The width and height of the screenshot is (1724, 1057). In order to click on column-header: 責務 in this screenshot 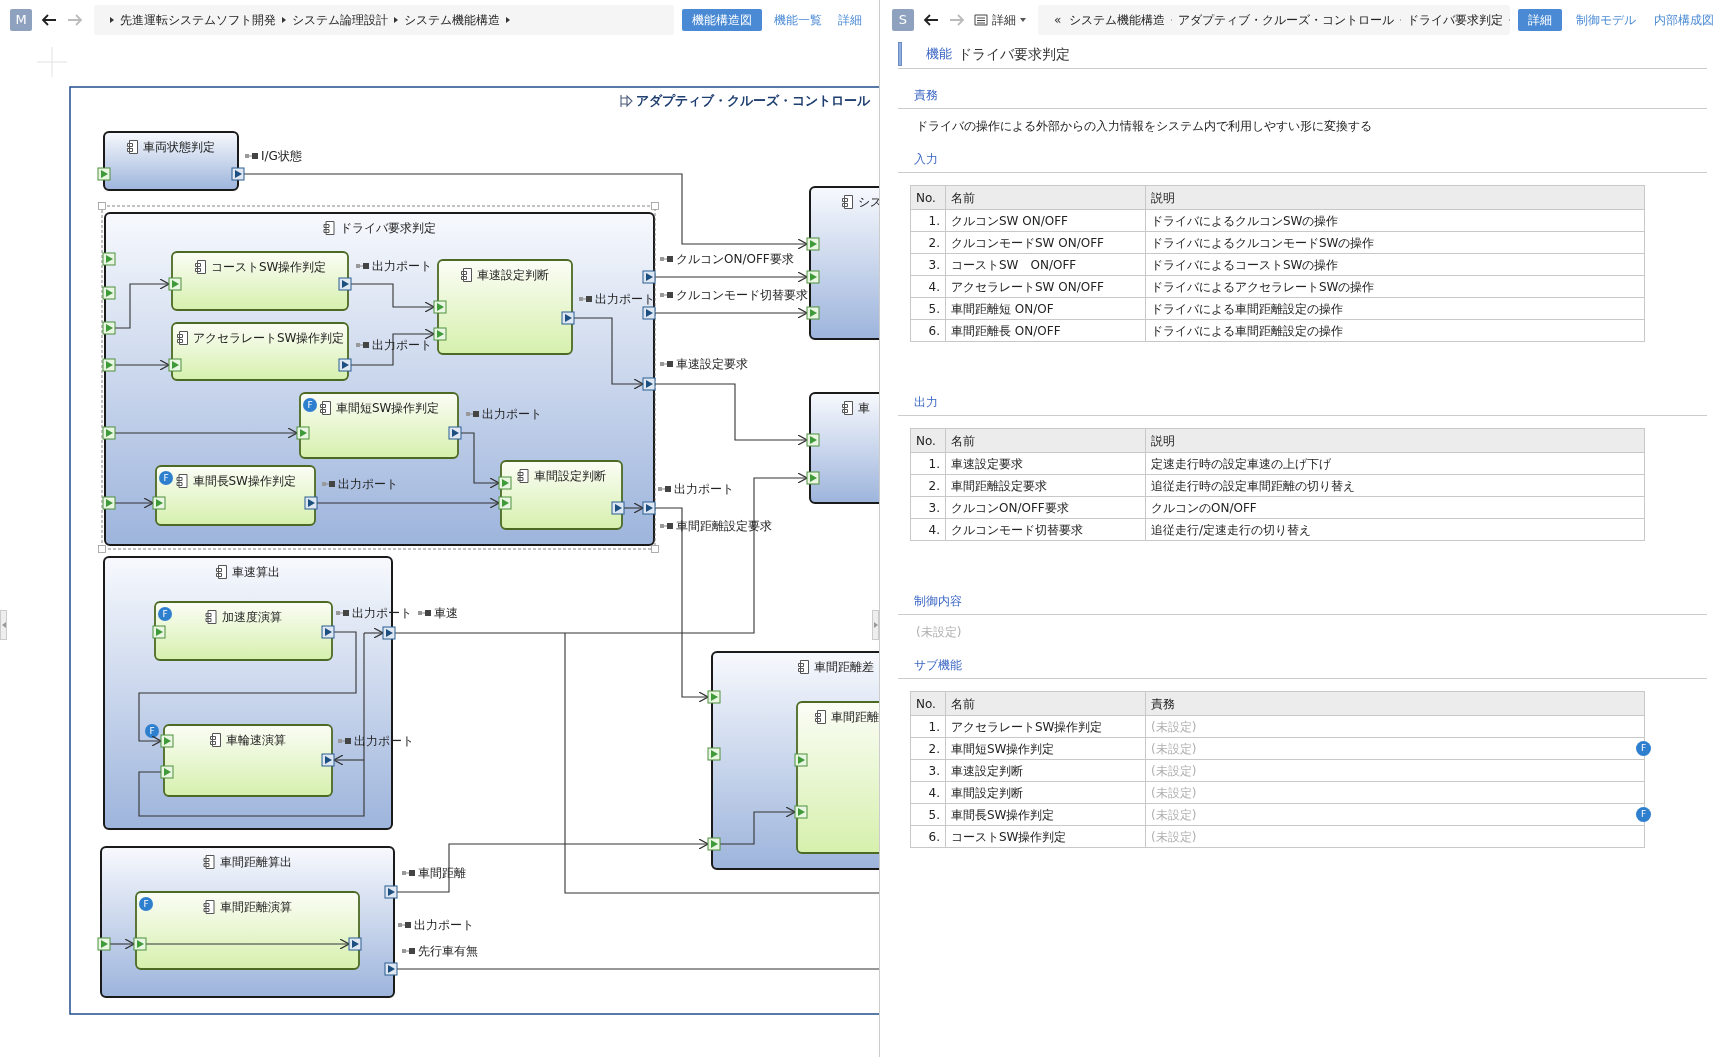, I will do `click(1395, 703)`.